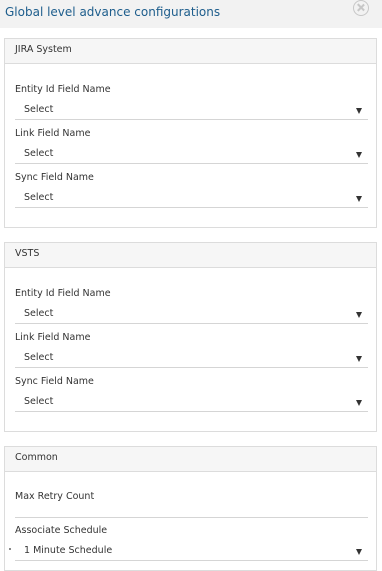 Image resolution: width=382 pixels, height=571 pixels. Describe the element at coordinates (43, 49) in the screenshot. I see `panel-title: JIRA System` at that location.